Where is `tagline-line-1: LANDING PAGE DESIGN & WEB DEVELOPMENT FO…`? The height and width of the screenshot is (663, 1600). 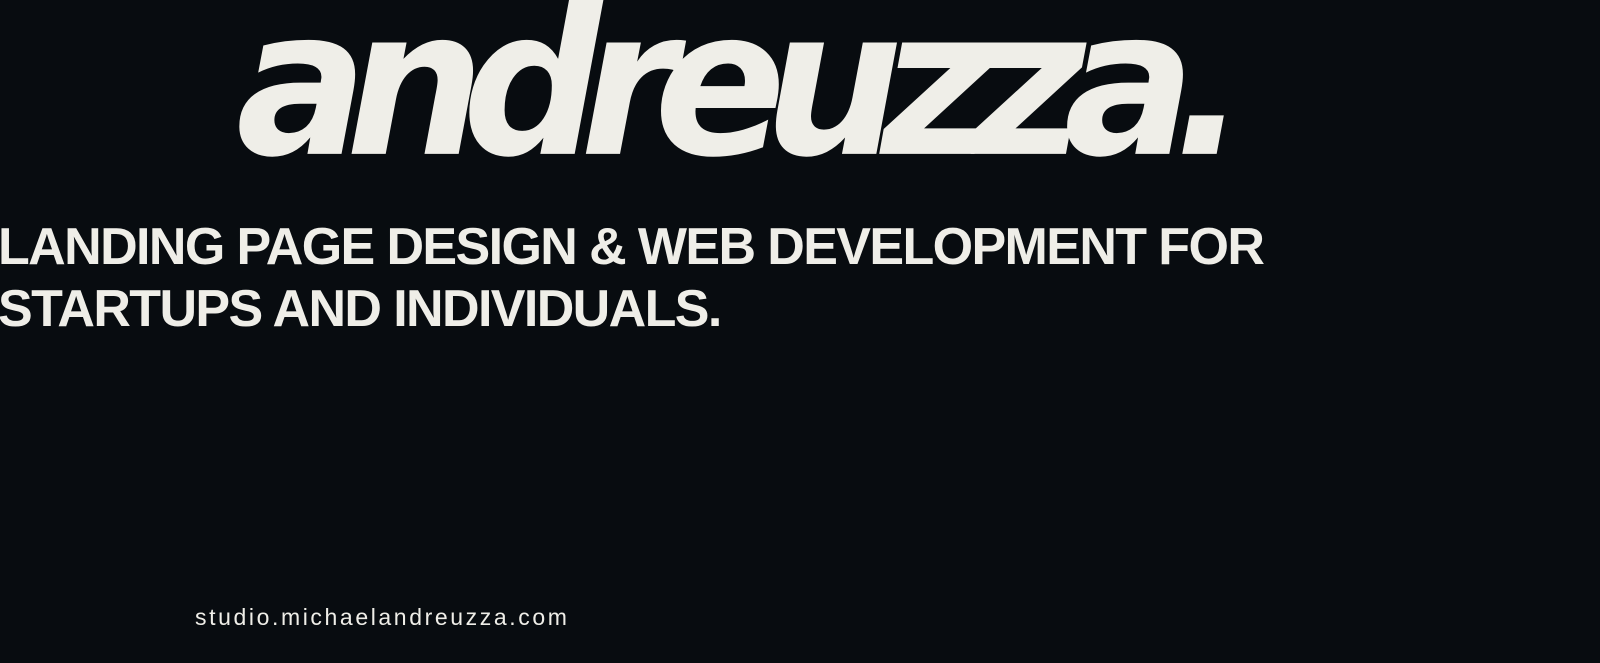 tagline-line-1: LANDING PAGE DESIGN & WEB DEVELOPMENT FO… is located at coordinates (632, 247).